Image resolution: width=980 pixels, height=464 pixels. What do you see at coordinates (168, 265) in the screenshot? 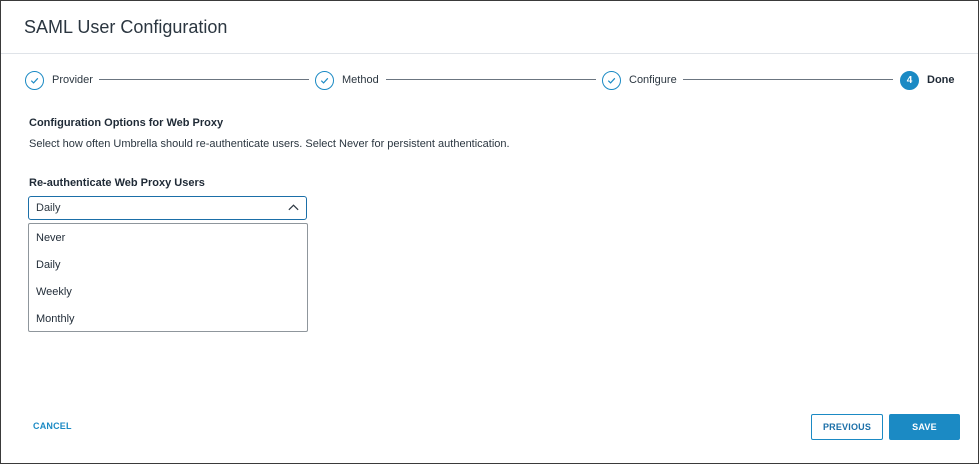
I see `option-daily: Daily` at bounding box center [168, 265].